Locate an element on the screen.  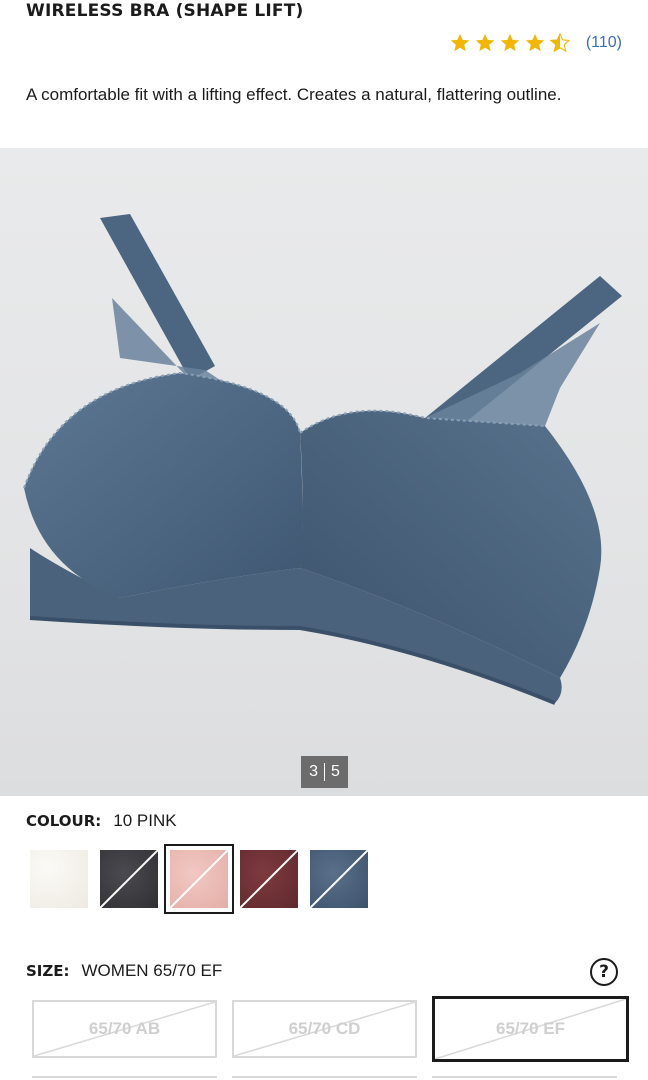
swatch-off-white is located at coordinates (59, 879).